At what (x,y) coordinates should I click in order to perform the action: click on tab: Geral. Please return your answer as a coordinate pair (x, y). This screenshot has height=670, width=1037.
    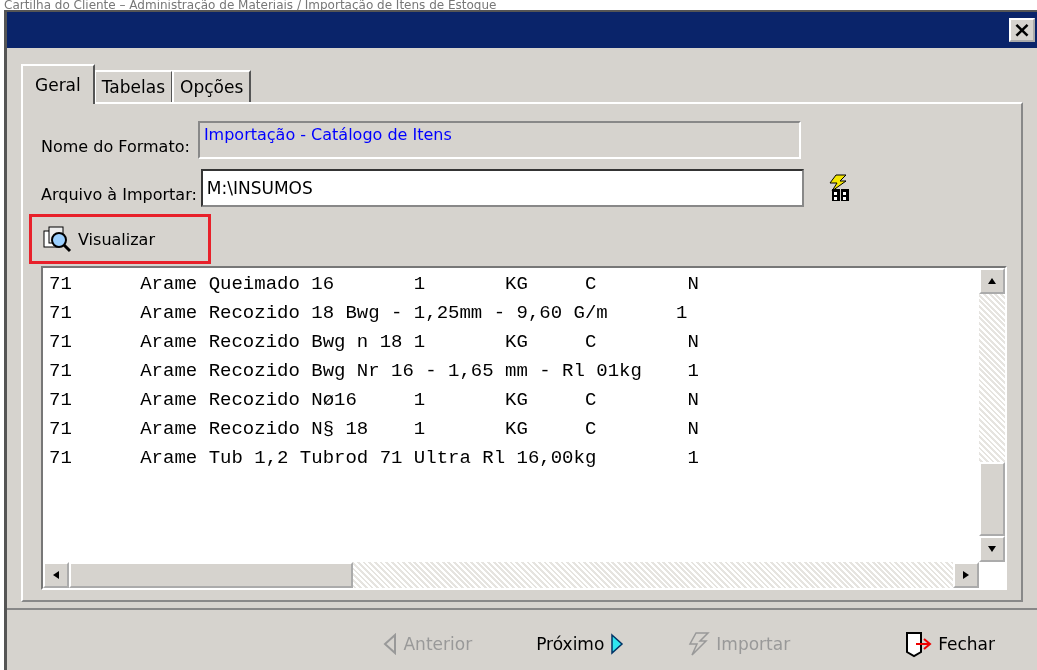
    Looking at the image, I should click on (58, 84).